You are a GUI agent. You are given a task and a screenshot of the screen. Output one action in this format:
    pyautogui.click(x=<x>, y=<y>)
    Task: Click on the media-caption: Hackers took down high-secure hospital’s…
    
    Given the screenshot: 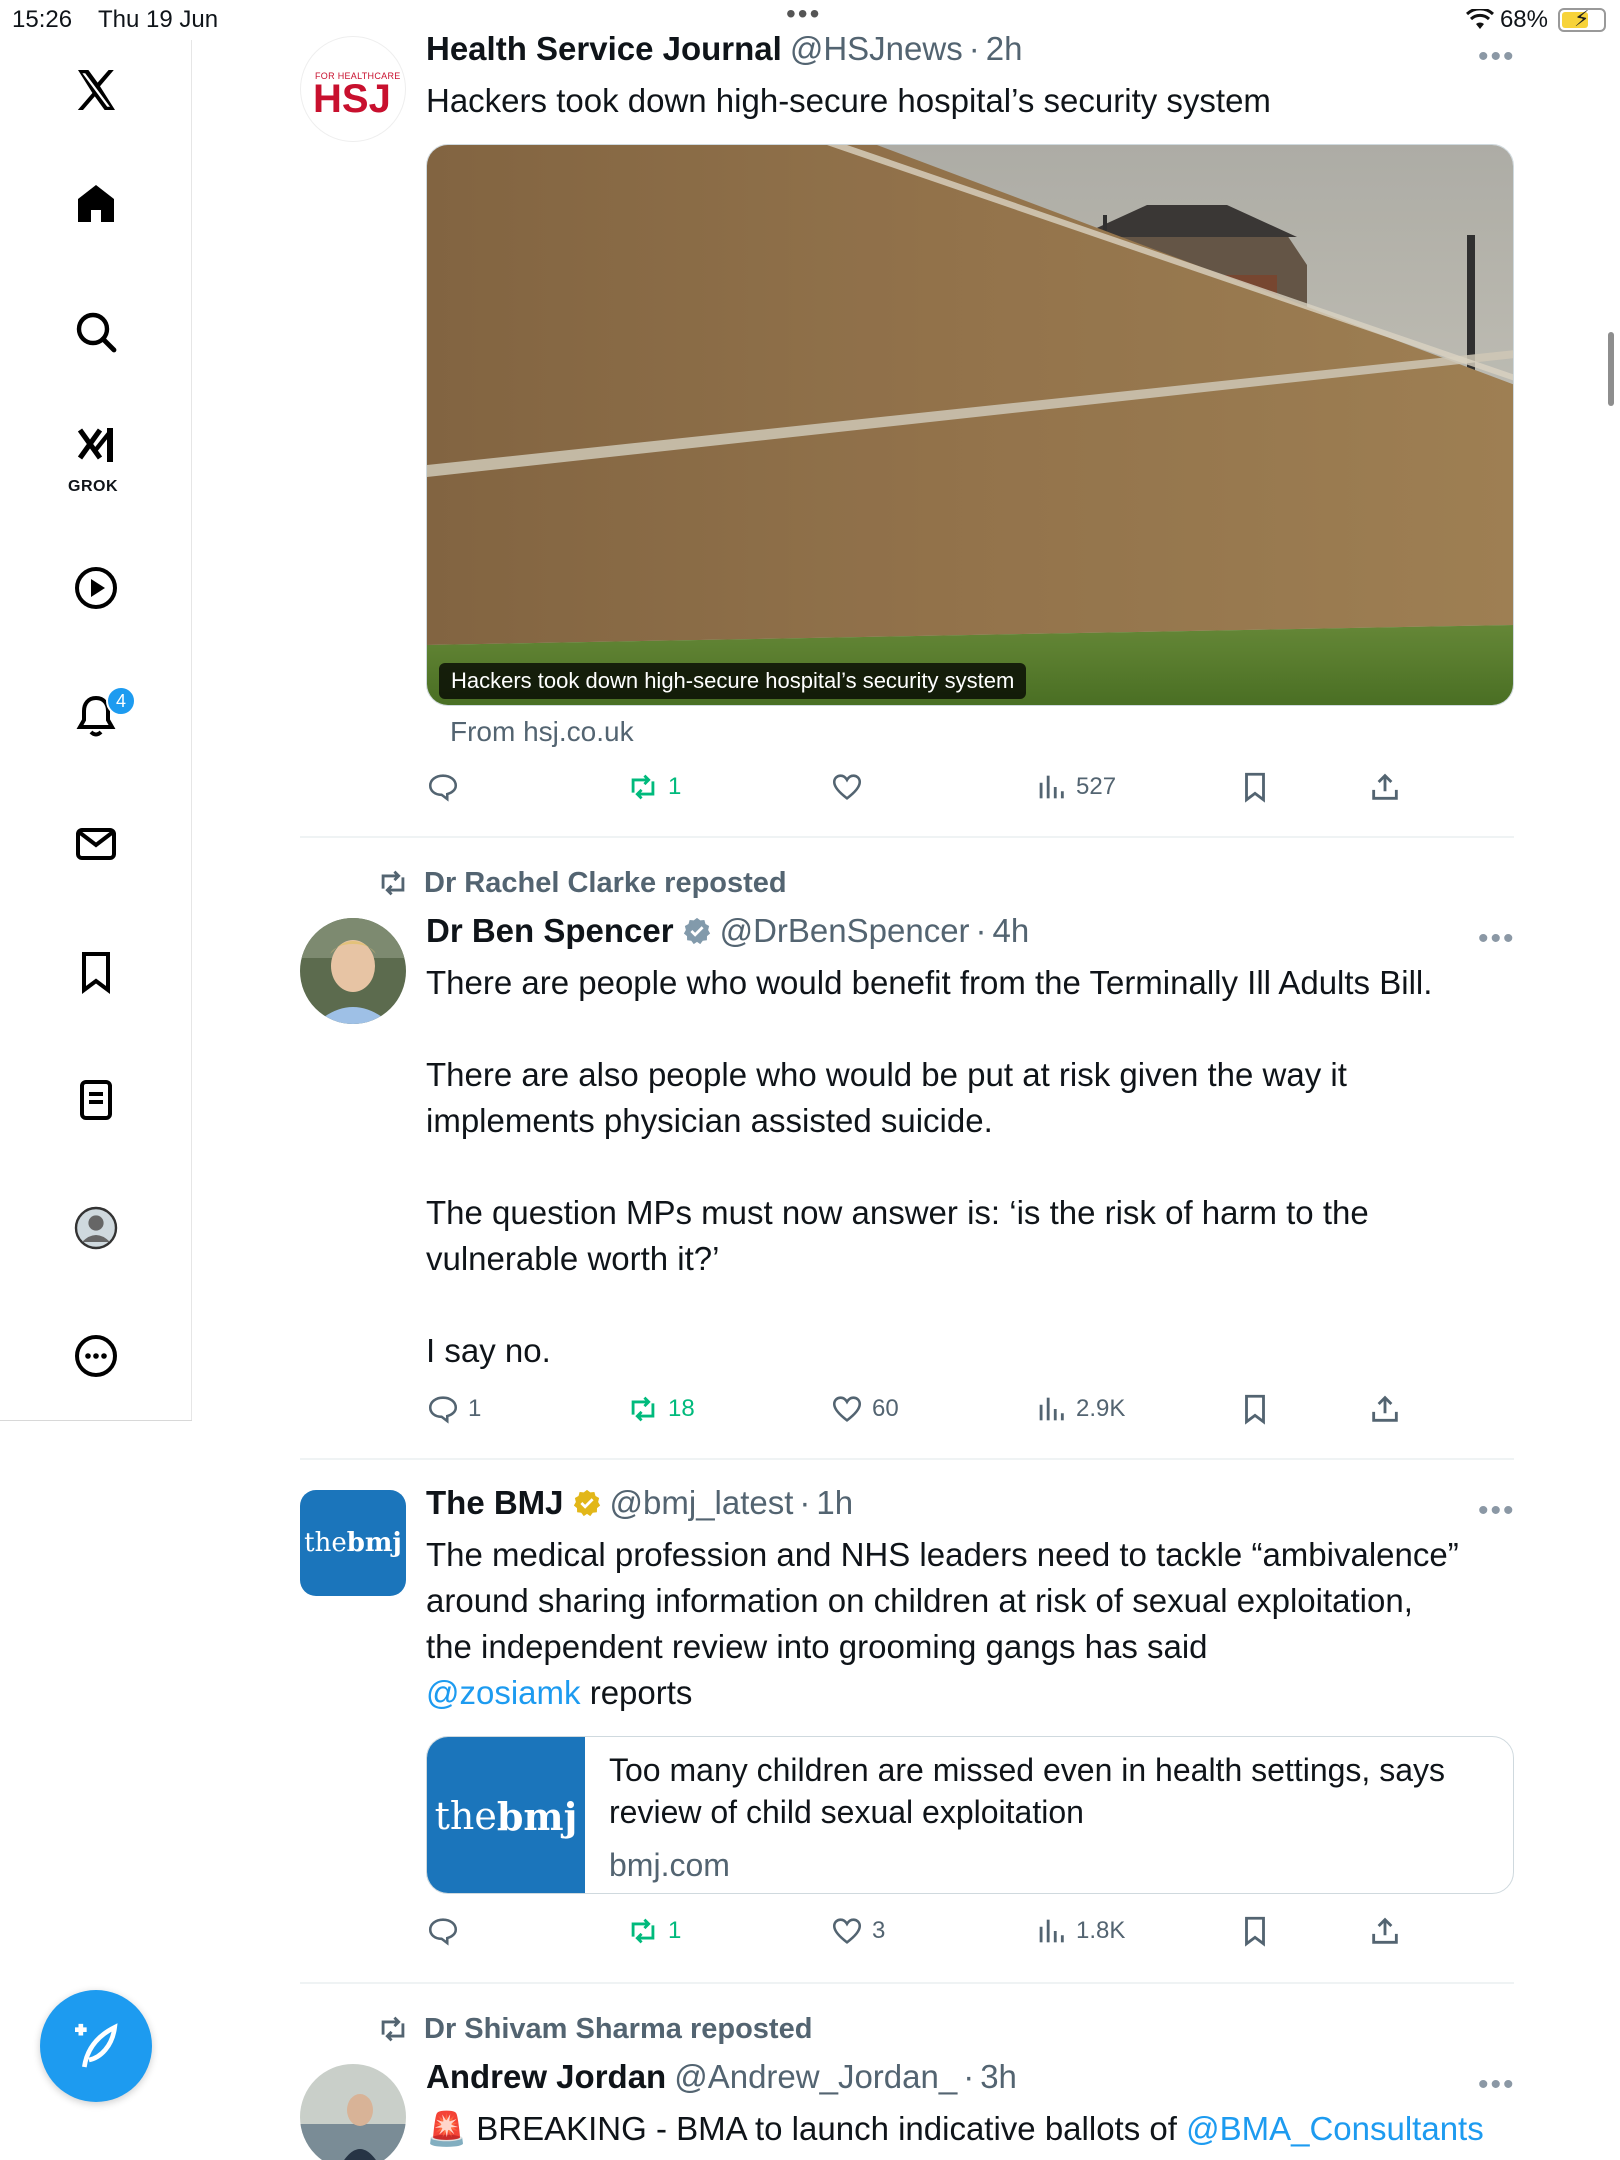 What is the action you would take?
    pyautogui.click(x=733, y=681)
    